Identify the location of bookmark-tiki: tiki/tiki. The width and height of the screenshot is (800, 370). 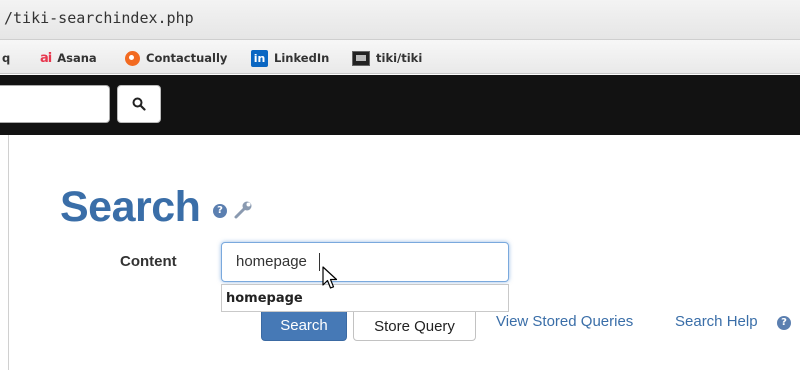
(387, 58).